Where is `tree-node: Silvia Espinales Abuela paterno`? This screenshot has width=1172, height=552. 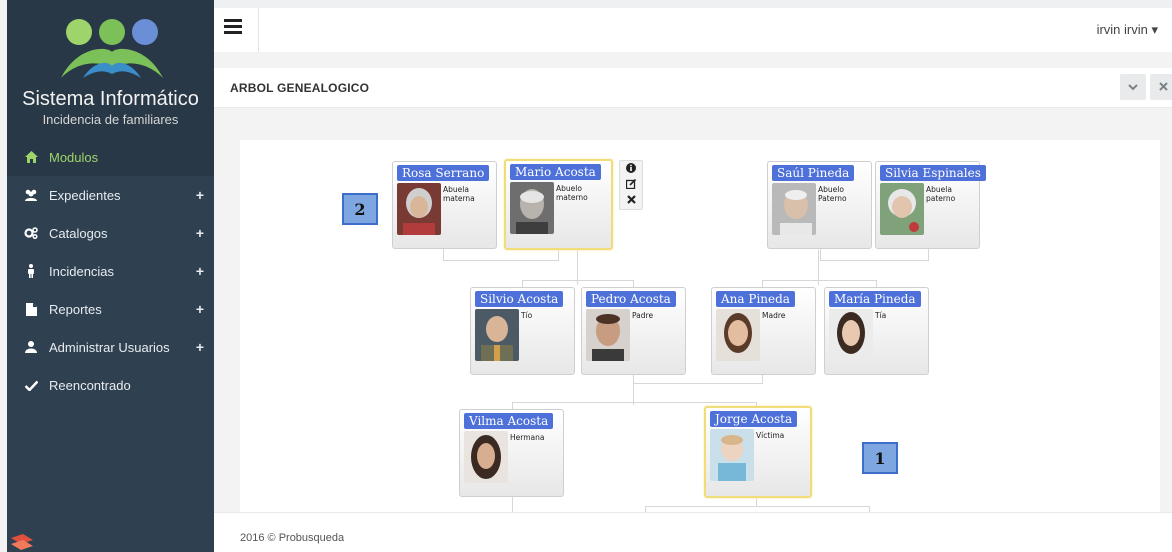 tree-node: Silvia Espinales Abuela paterno is located at coordinates (930, 205).